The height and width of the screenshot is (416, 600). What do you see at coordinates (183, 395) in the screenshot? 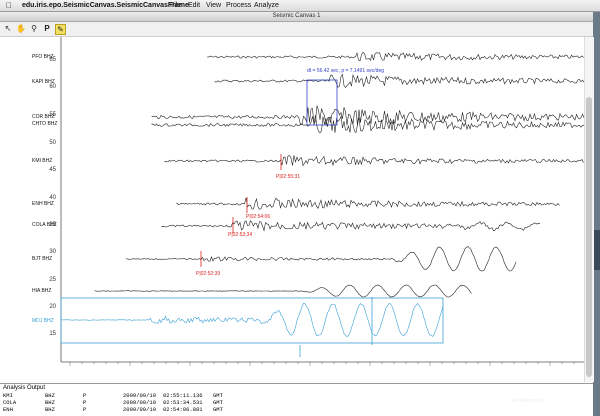
I see `cell-time: 02:55:11.136` at bounding box center [183, 395].